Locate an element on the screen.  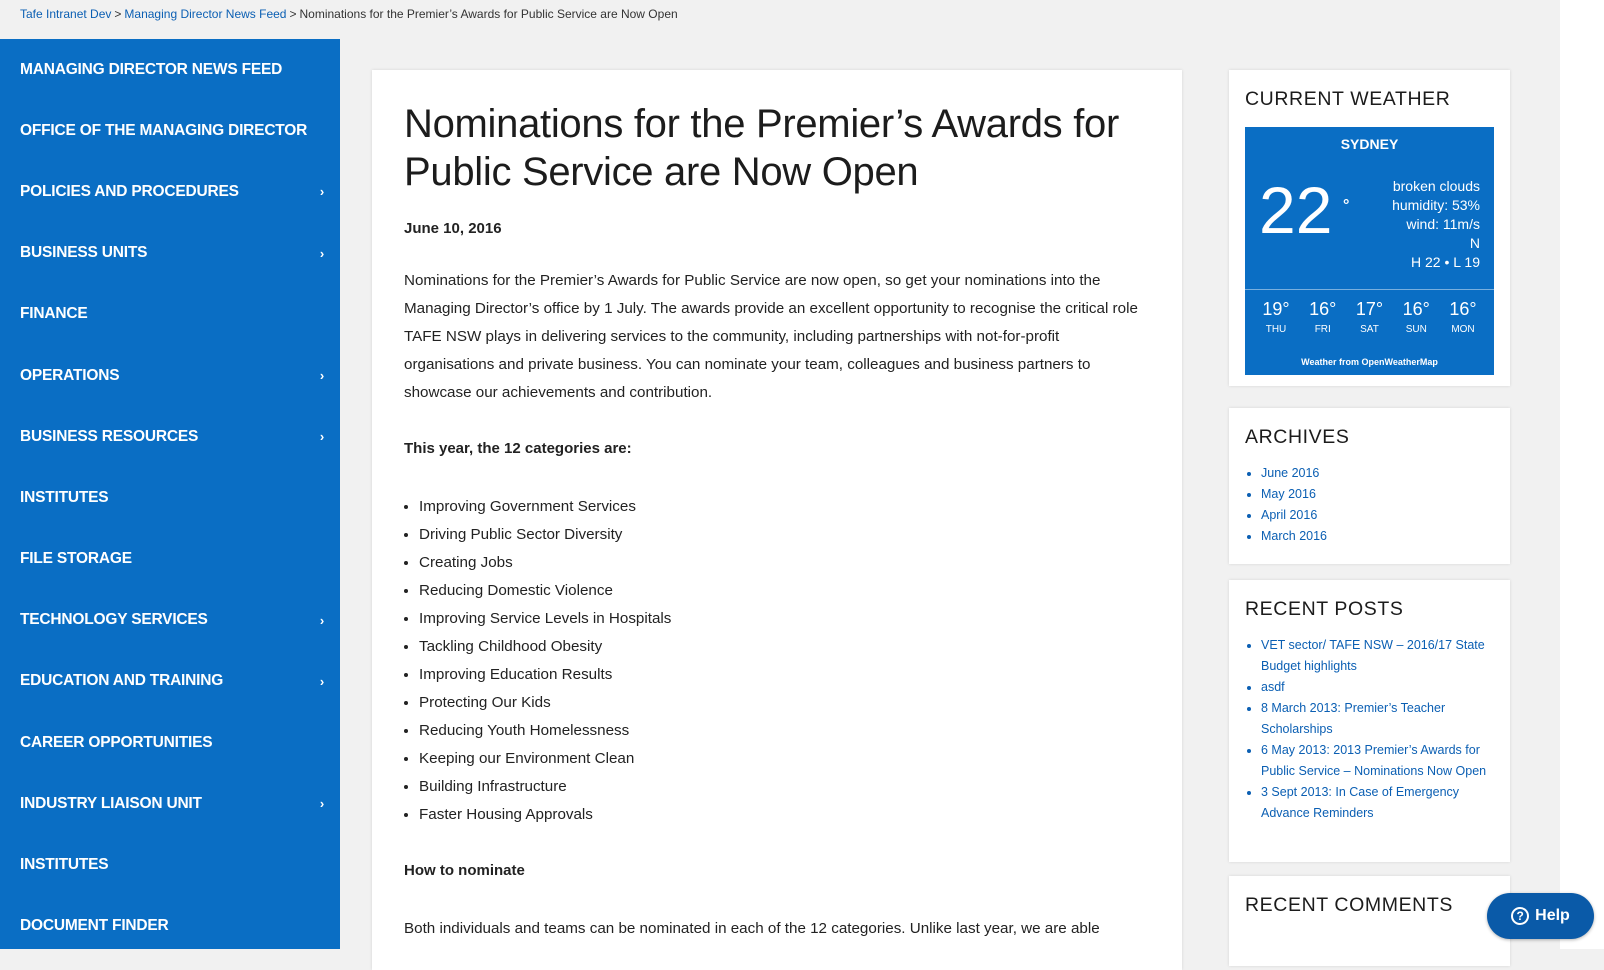
sidebar-item-institutes-2: INSTITUTES is located at coordinates (170, 864).